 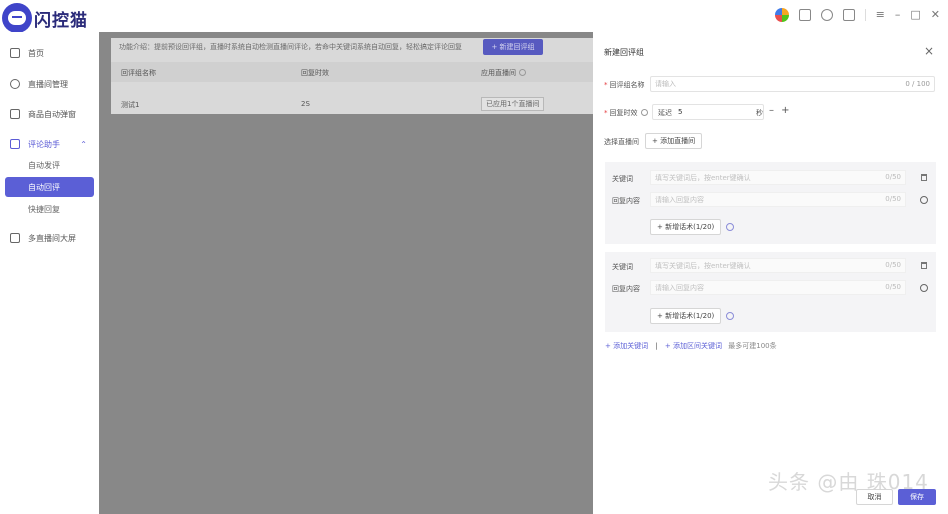 I want to click on chevron-up-icon: ⌃, so click(x=83, y=144).